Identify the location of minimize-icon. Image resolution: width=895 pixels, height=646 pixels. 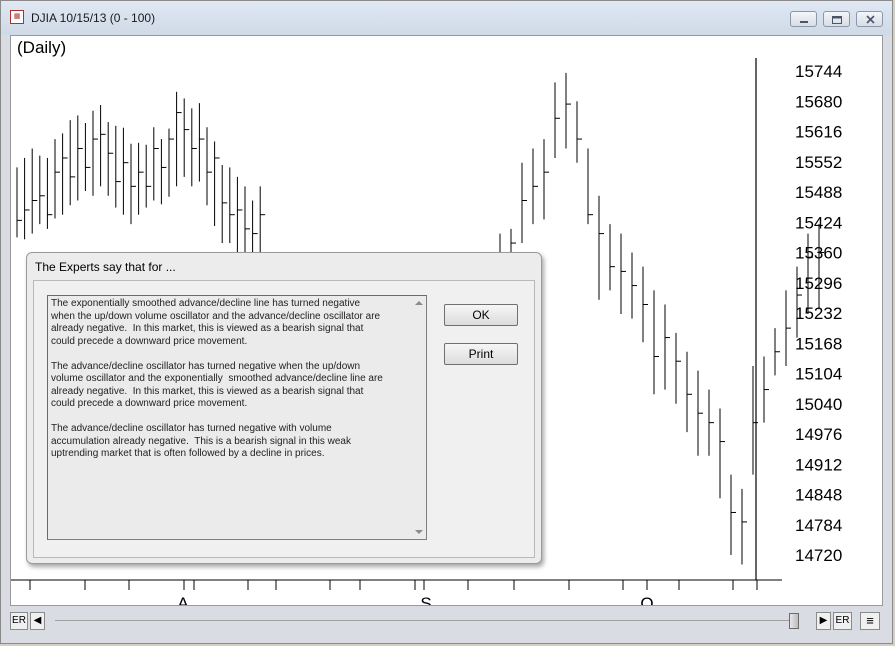
(804, 22).